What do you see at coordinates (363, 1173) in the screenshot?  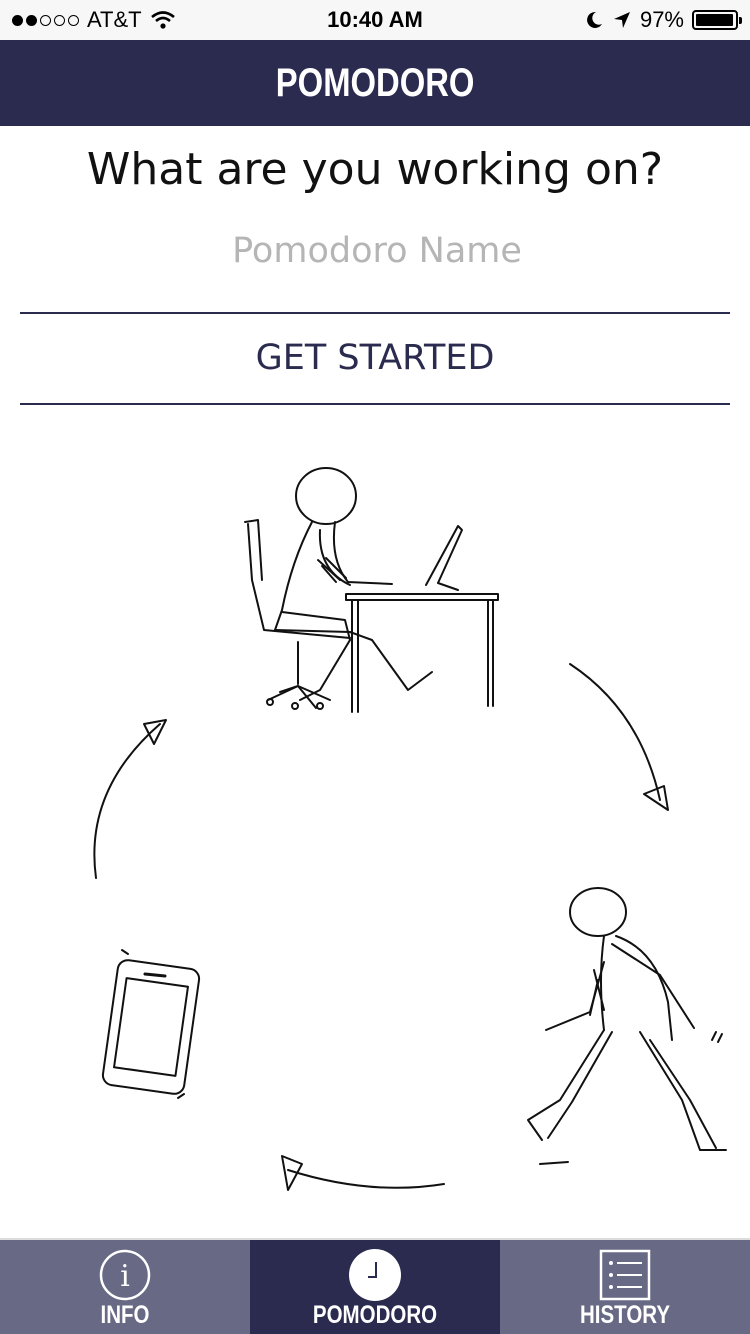 I see `arrow-bottom-icon` at bounding box center [363, 1173].